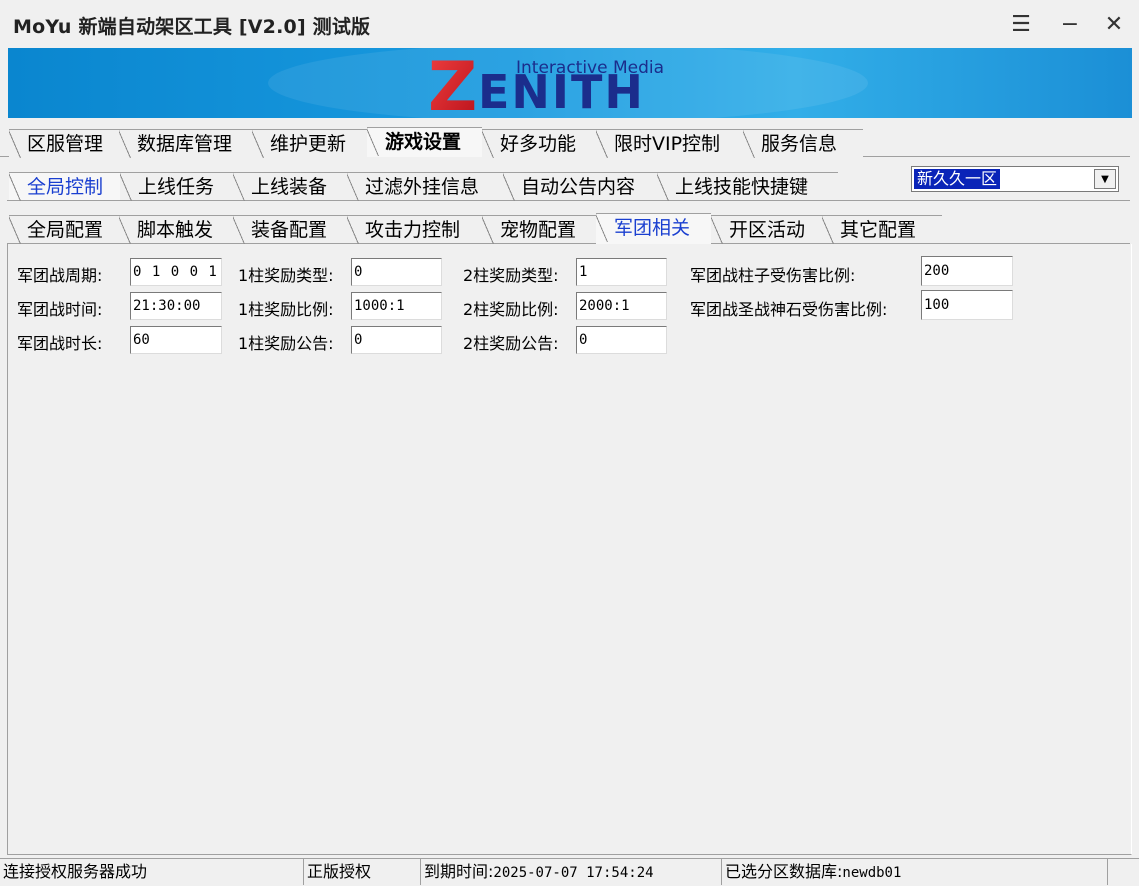  I want to click on tab-server-opening-events: 开区活动, so click(766, 229).